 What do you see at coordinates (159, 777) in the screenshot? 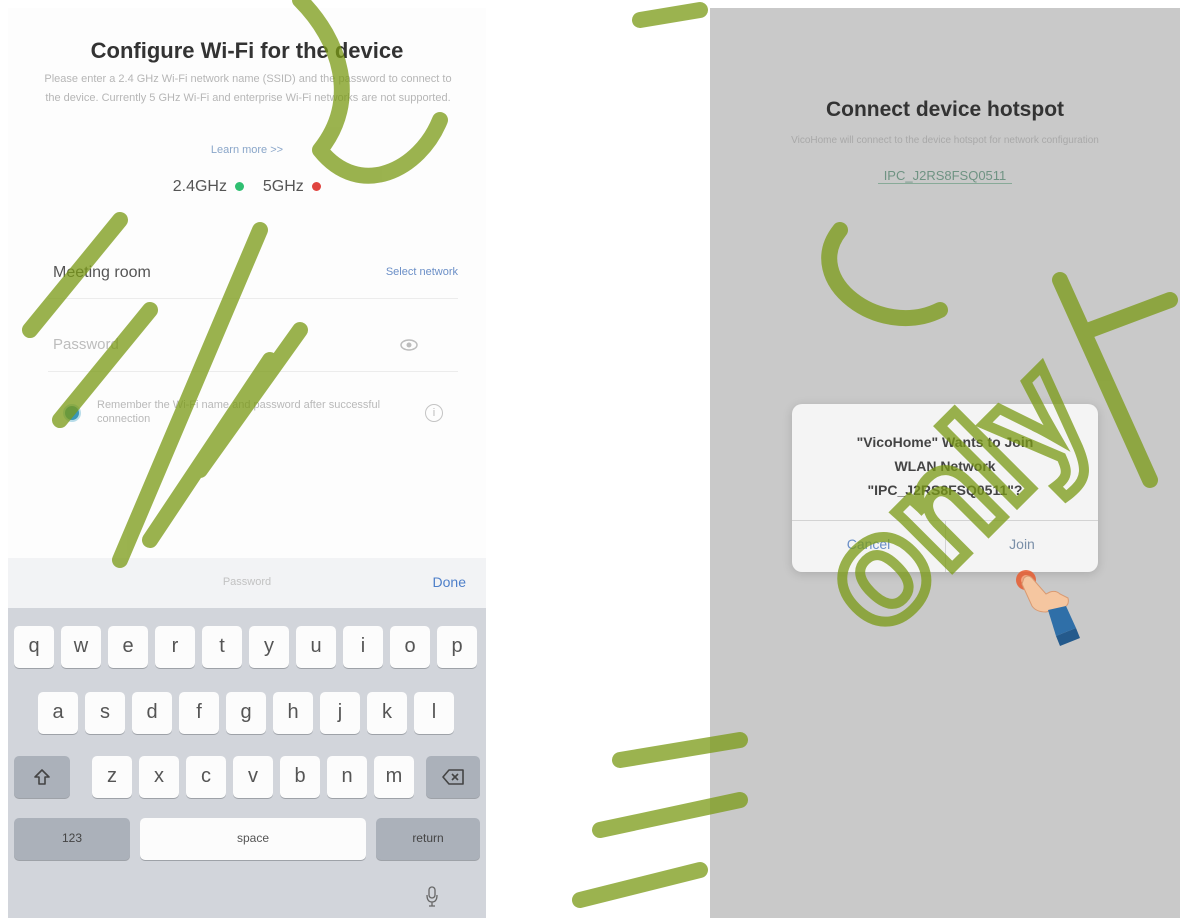
I see `key-x: x` at bounding box center [159, 777].